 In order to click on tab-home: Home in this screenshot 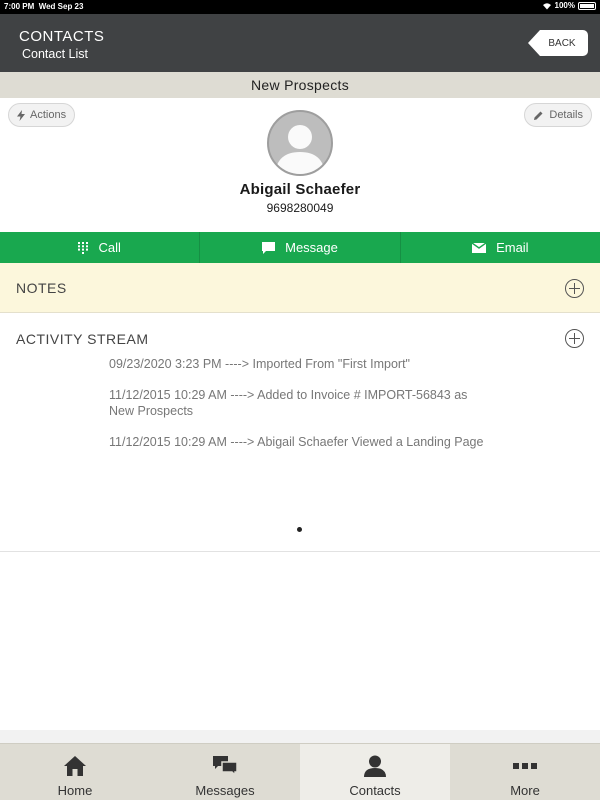, I will do `click(75, 772)`.